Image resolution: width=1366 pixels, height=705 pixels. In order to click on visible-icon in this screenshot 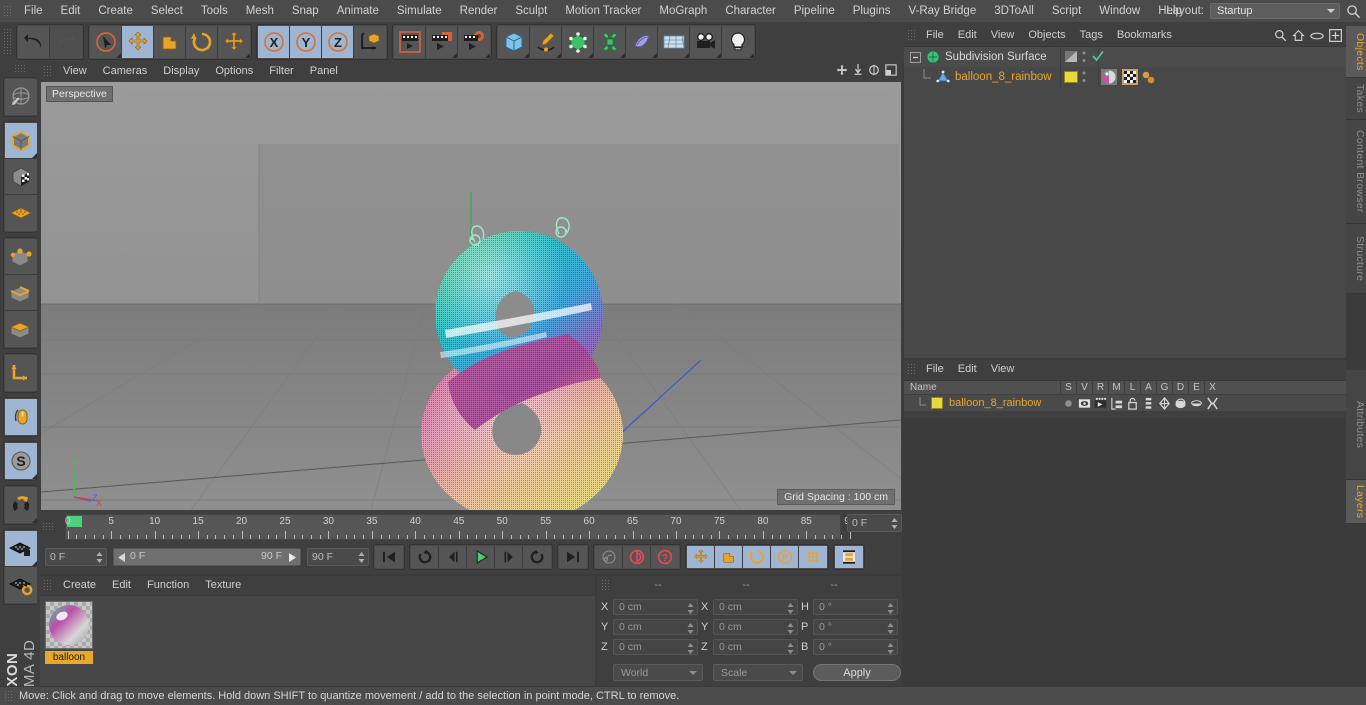, I will do `click(1084, 403)`.